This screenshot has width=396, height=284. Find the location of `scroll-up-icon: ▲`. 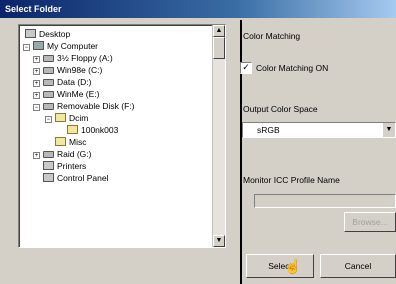

scroll-up-icon: ▲ is located at coordinates (219, 31).